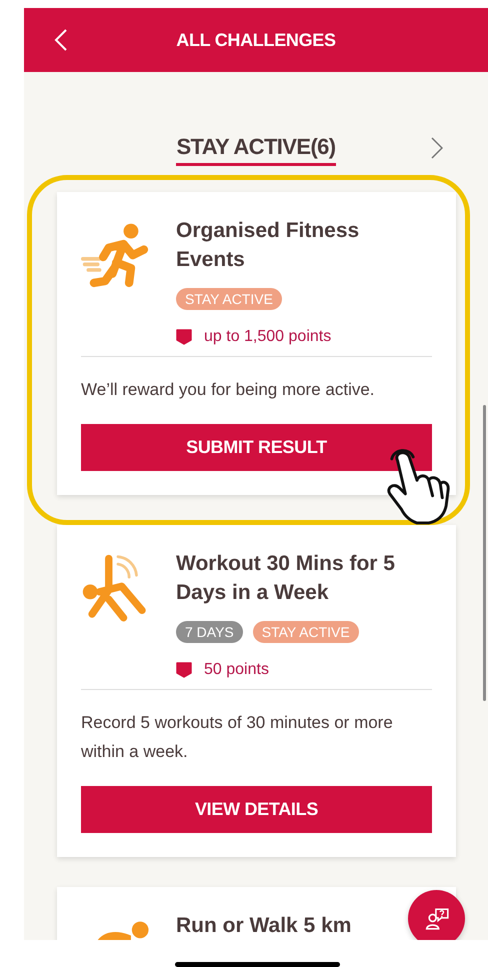 Image resolution: width=488 pixels, height=967 pixels. What do you see at coordinates (256, 447) in the screenshot?
I see `action-button: SUBMIT RESULT` at bounding box center [256, 447].